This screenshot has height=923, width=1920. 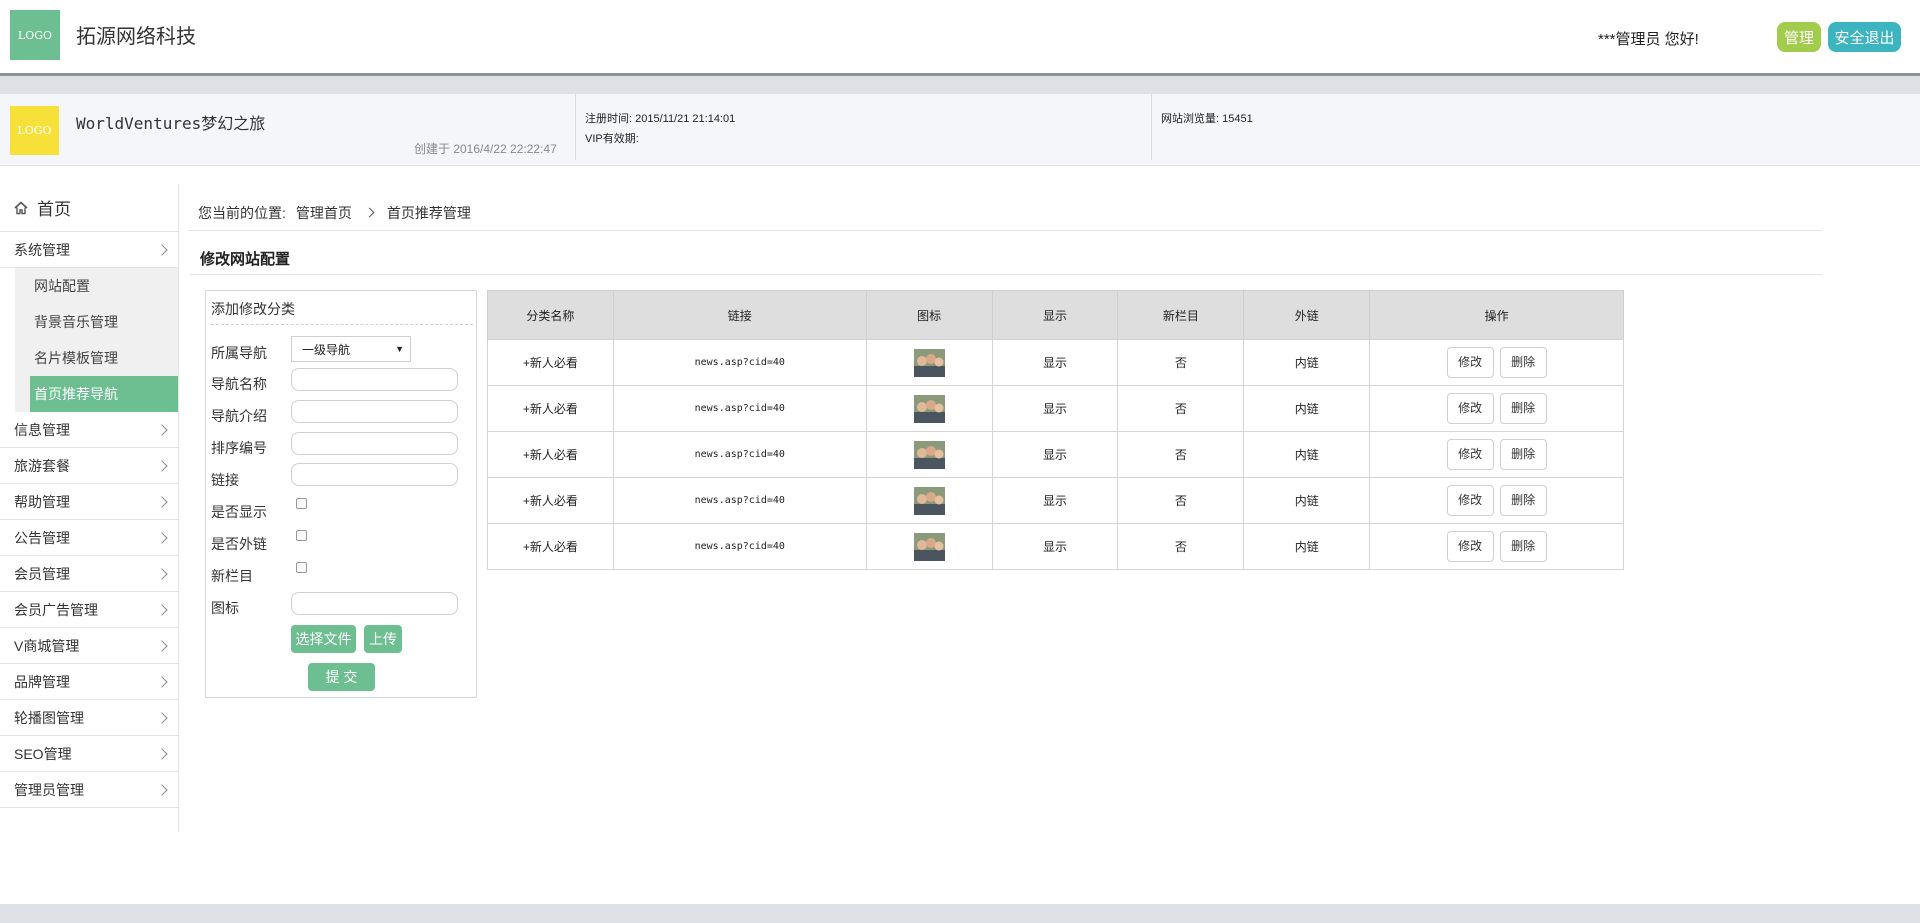 I want to click on col-header: 分类名称, so click(x=550, y=315).